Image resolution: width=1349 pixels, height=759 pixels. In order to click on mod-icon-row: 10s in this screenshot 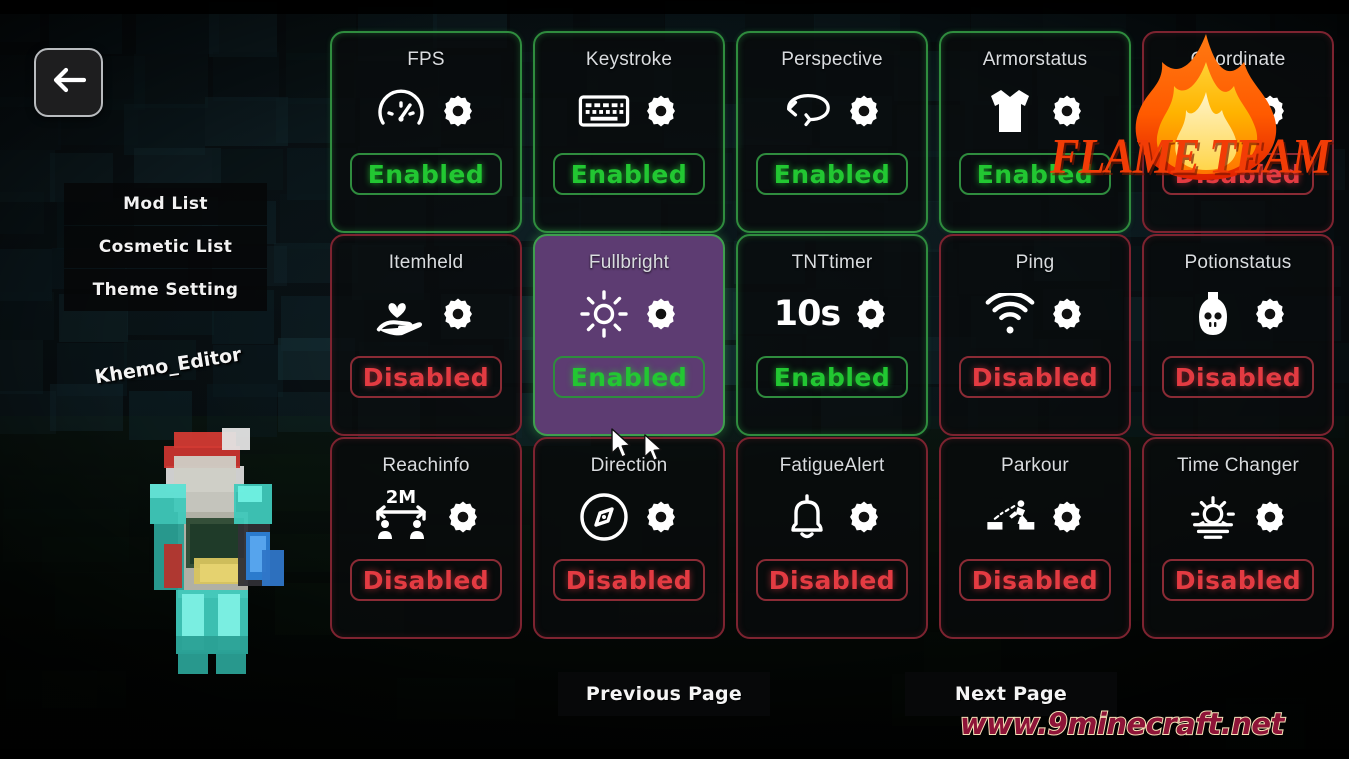, I will do `click(832, 314)`.